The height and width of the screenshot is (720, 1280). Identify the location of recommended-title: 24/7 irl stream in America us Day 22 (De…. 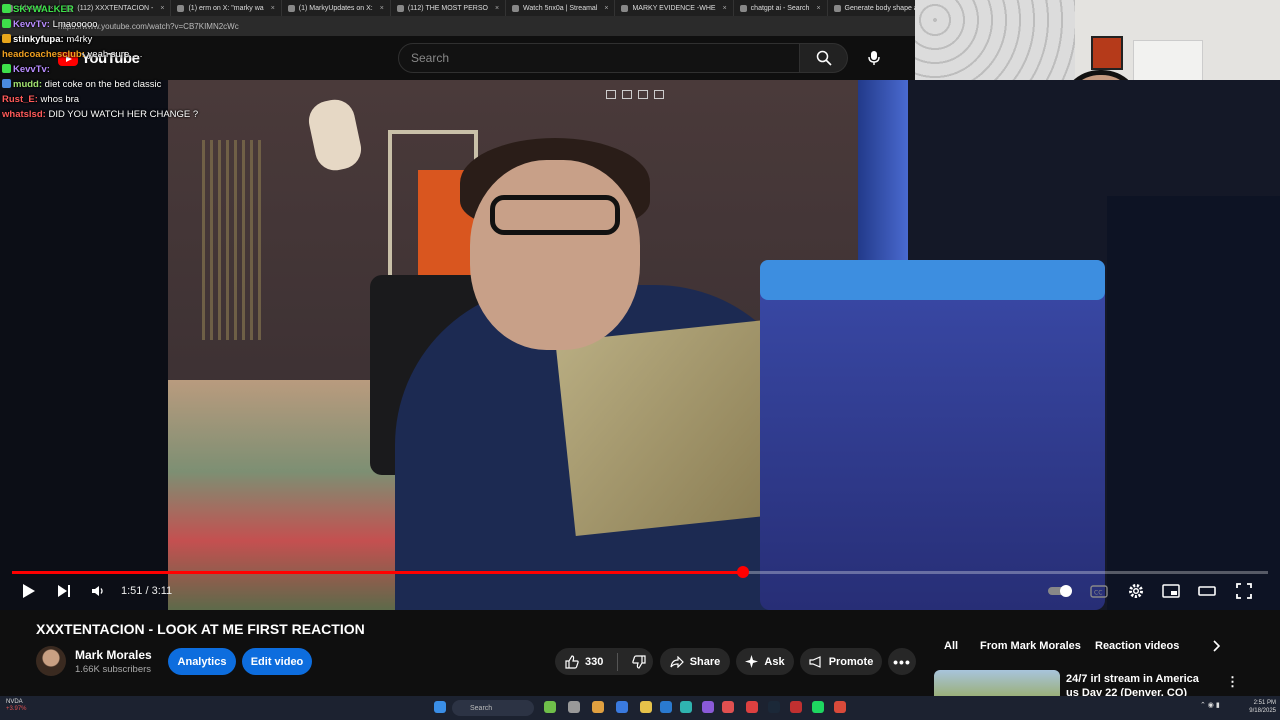
(1136, 684).